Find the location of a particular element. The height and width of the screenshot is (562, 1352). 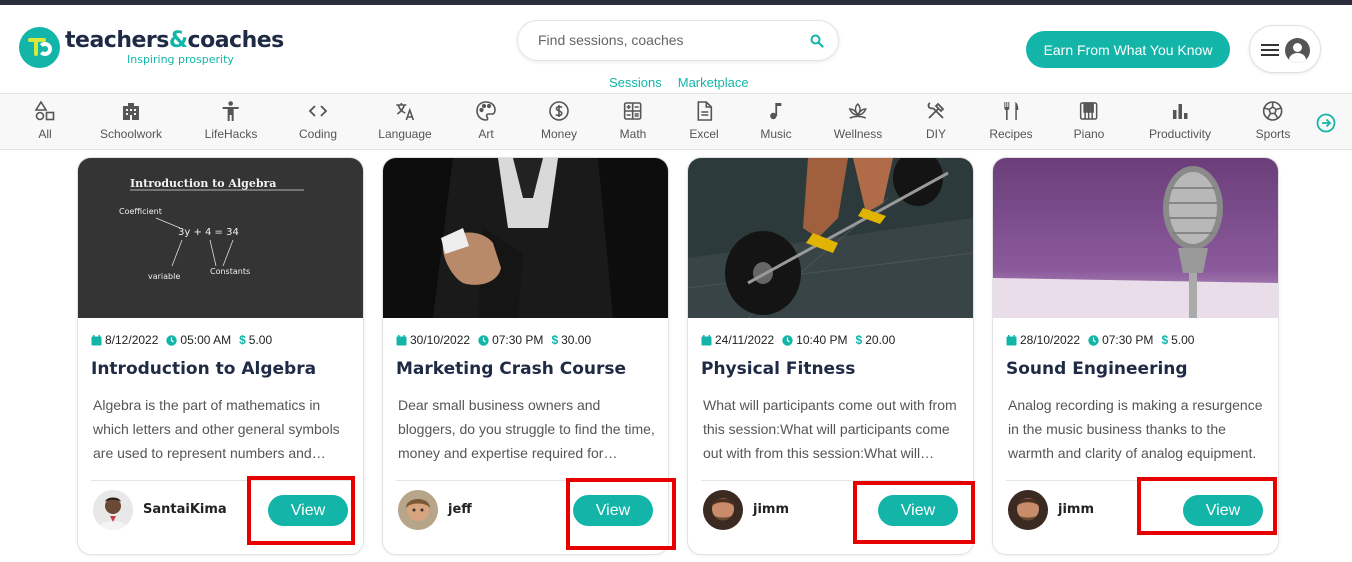

svg-text: 3y + 4 = 34 is located at coordinates (208, 232).